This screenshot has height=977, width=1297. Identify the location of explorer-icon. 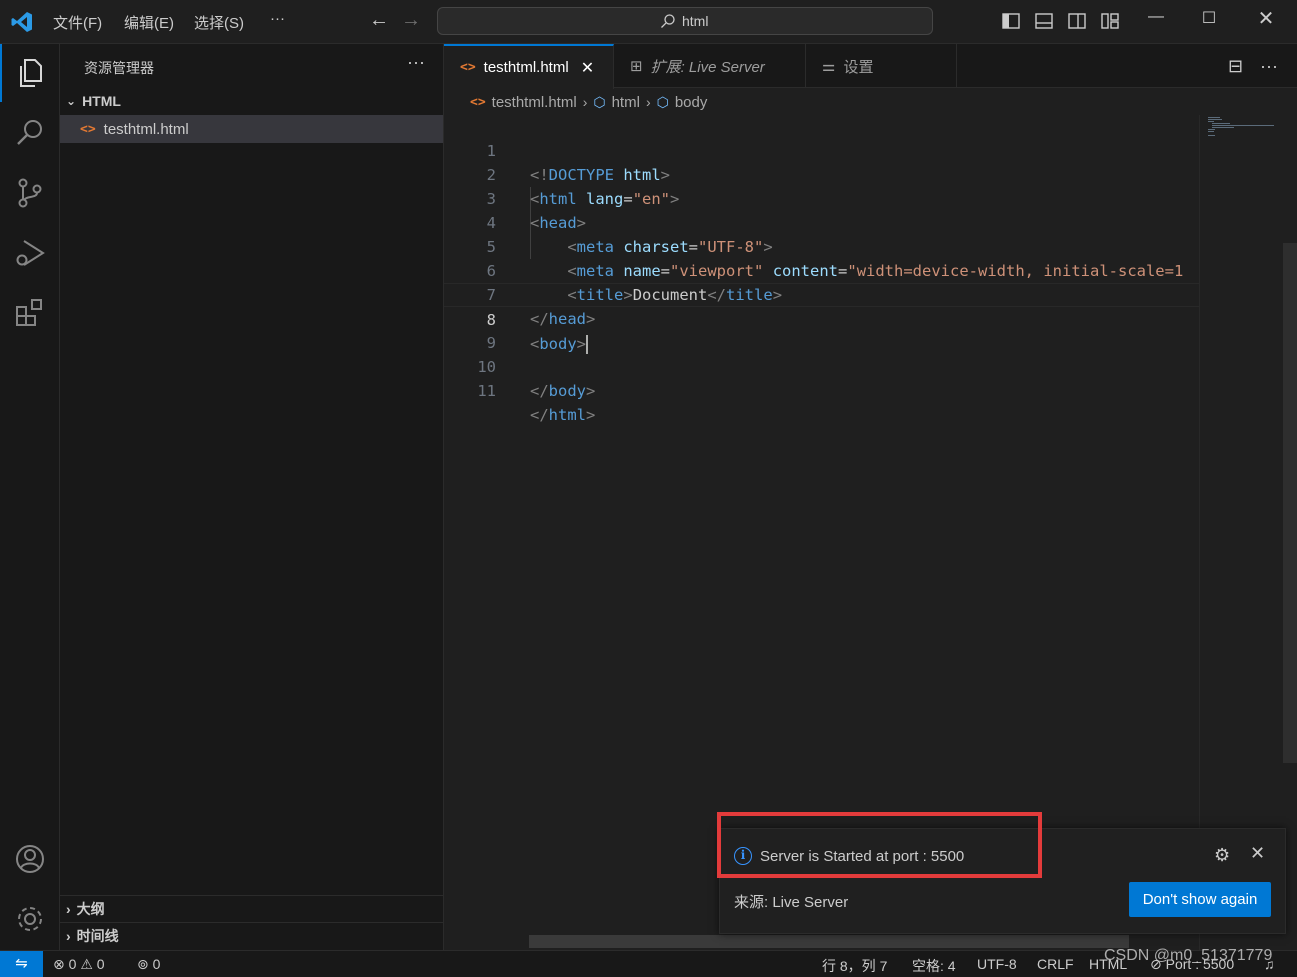
(31, 73).